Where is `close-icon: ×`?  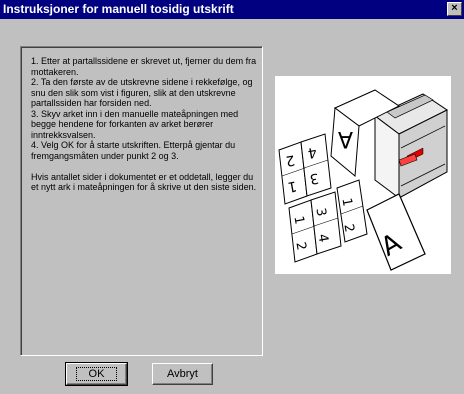 close-icon: × is located at coordinates (454, 8).